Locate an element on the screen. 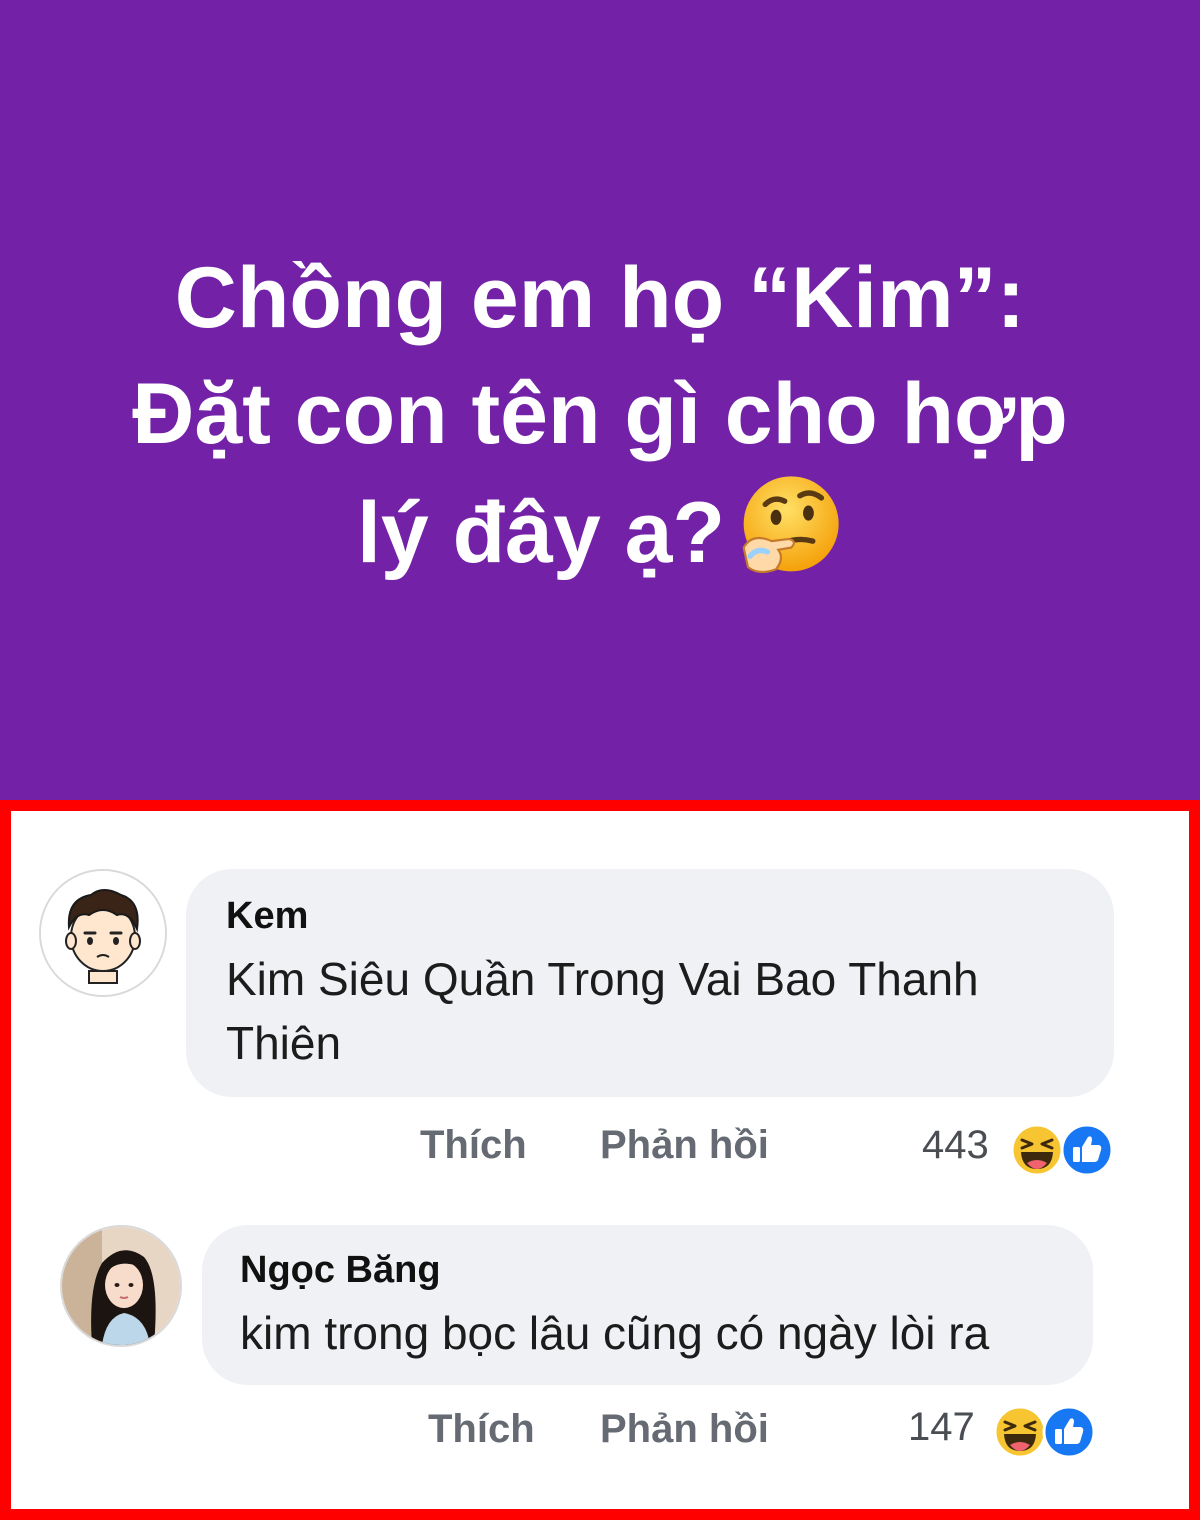 This screenshot has height=1520, width=1200. reaction-count: 147 is located at coordinates (941, 1427).